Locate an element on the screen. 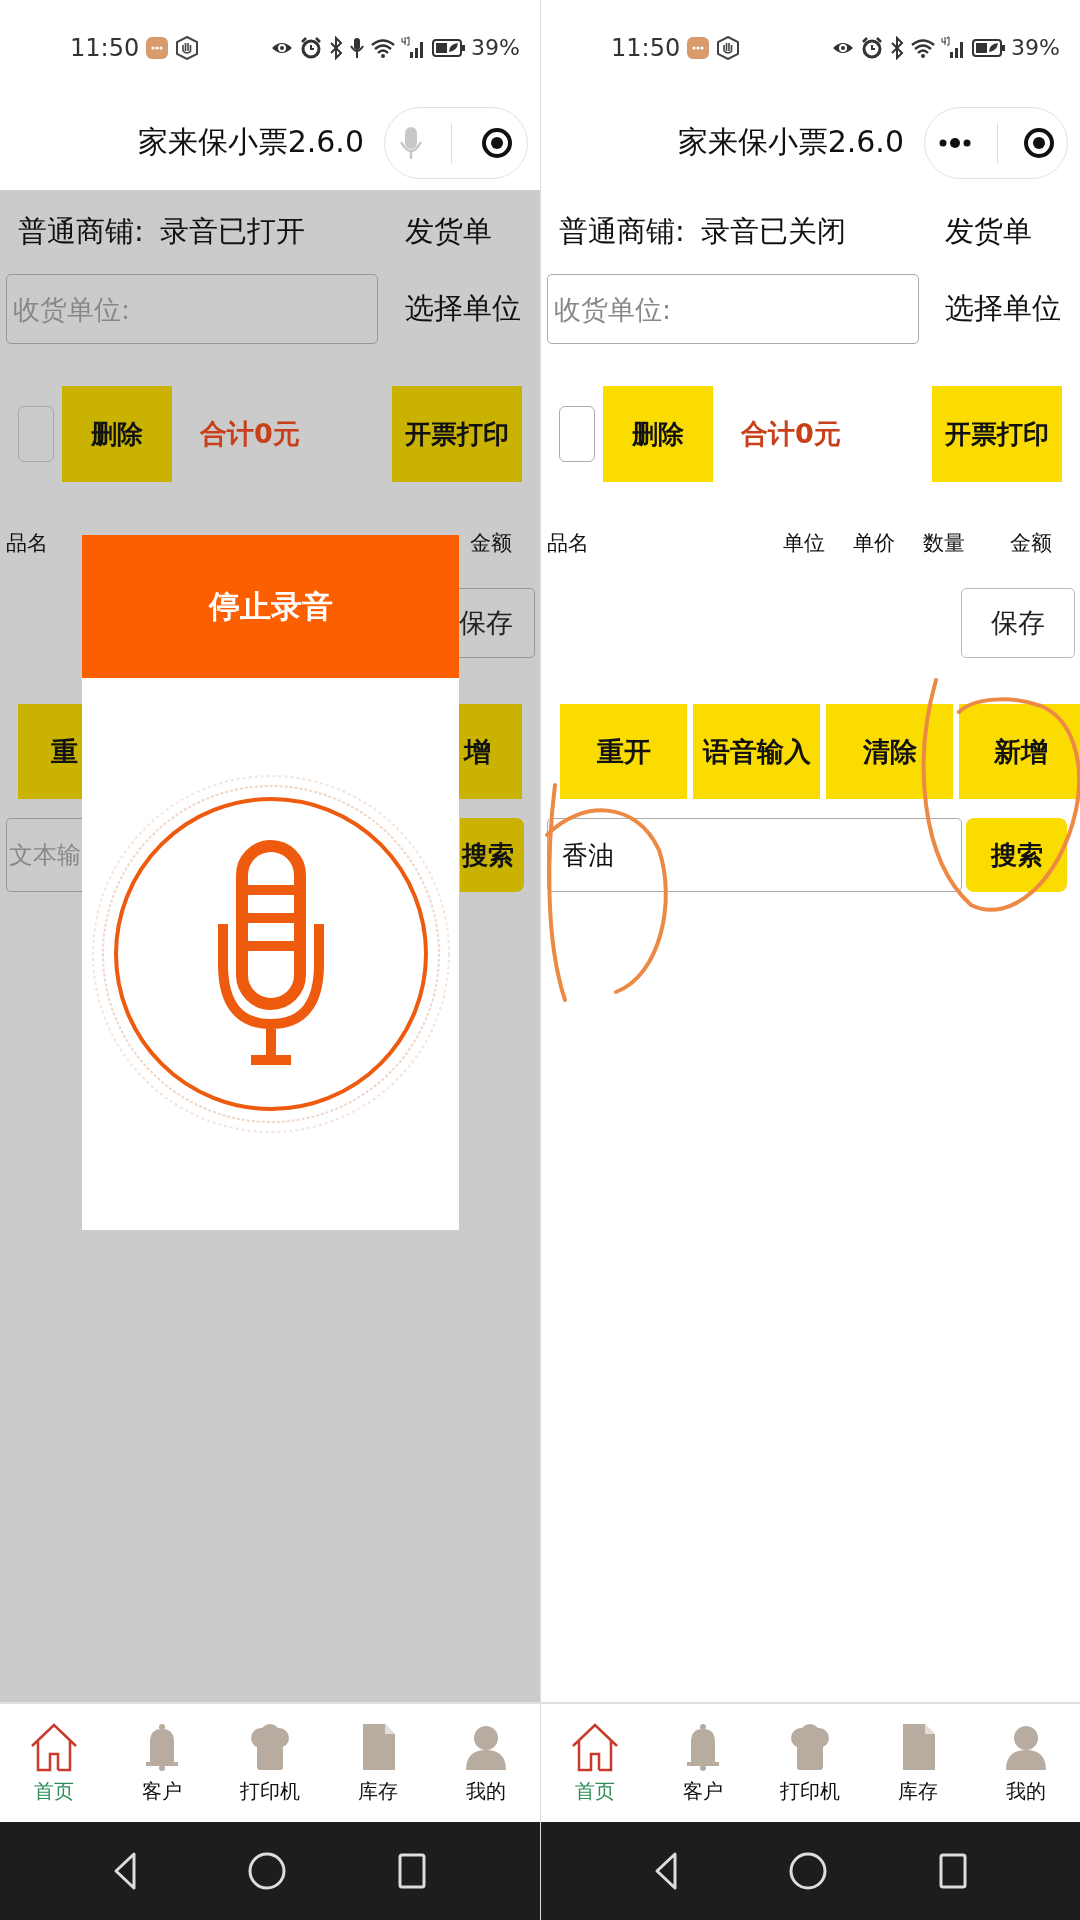 The width and height of the screenshot is (1080, 1920). recording-status: 录音已关闭 is located at coordinates (773, 231).